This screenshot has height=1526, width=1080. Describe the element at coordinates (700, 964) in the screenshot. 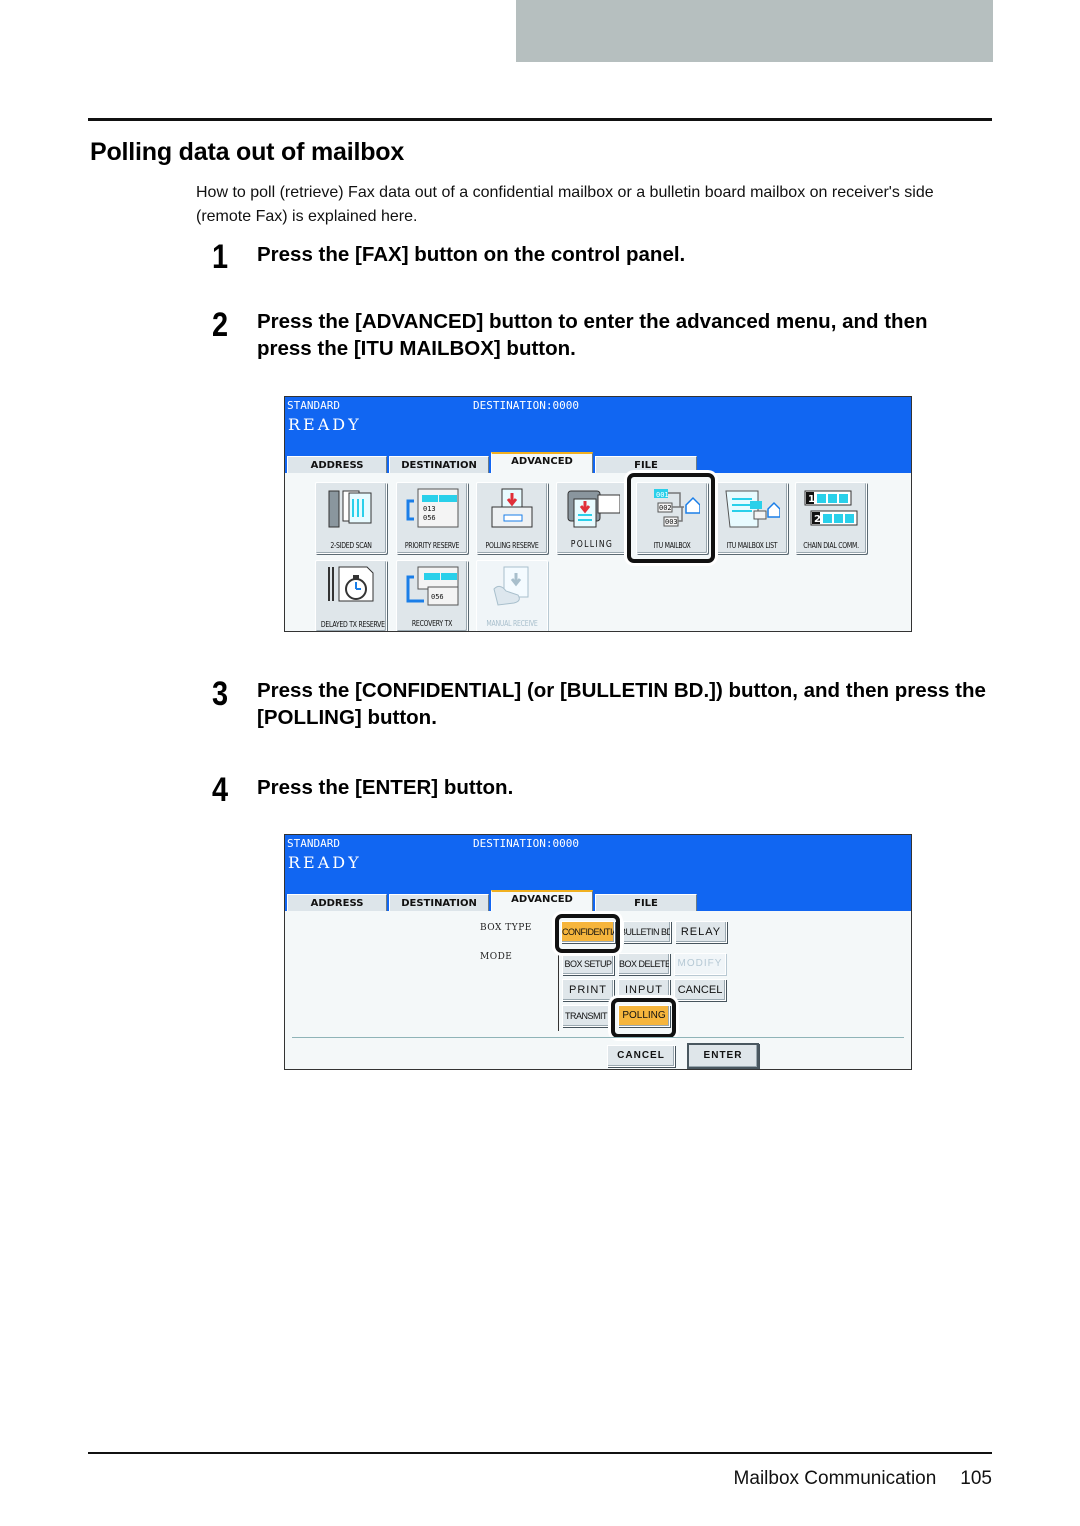

I see `modify-button: MODIFY` at that location.